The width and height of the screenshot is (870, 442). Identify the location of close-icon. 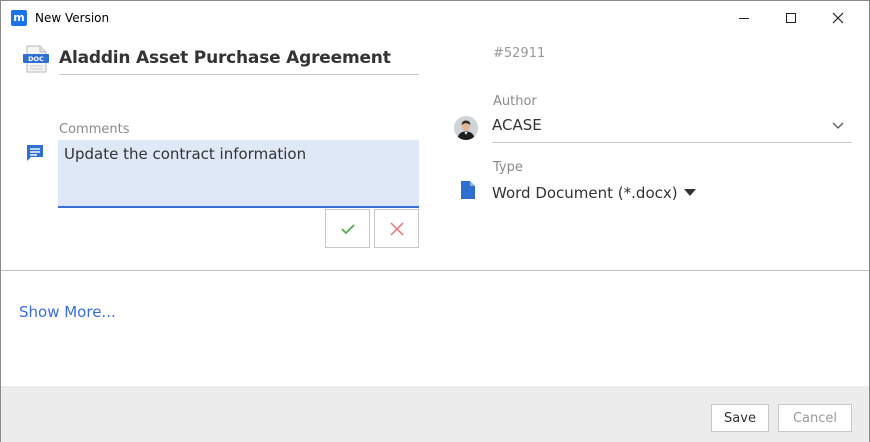
(838, 18).